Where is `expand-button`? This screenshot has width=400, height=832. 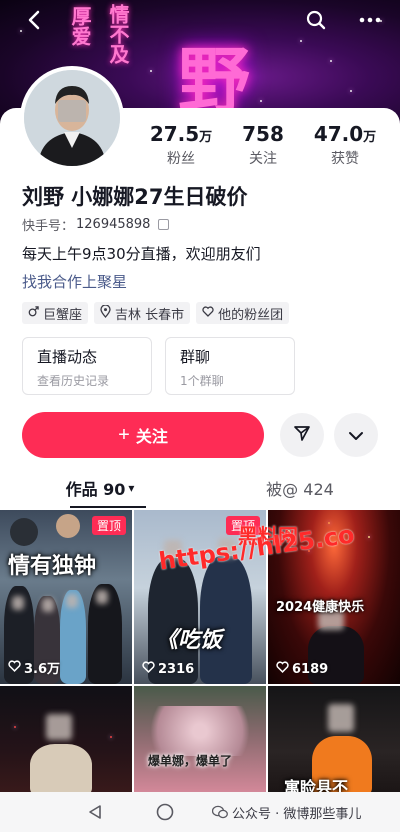
expand-button is located at coordinates (356, 435).